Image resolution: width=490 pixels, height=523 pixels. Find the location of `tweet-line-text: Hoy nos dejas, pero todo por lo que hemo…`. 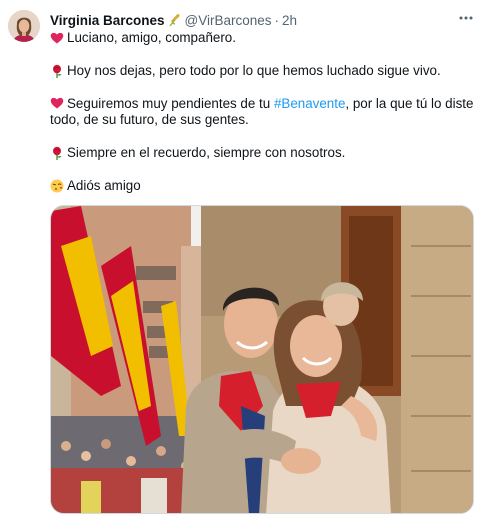

tweet-line-text: Hoy nos dejas, pero todo por lo que hemo… is located at coordinates (254, 70).